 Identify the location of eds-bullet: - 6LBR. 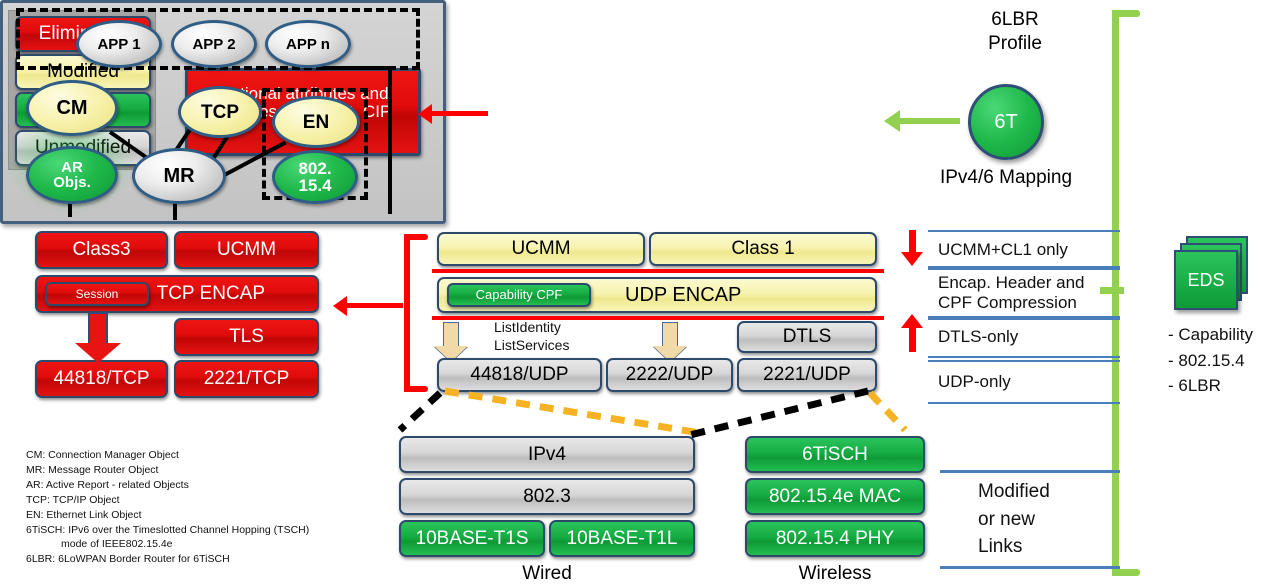
(1194, 385).